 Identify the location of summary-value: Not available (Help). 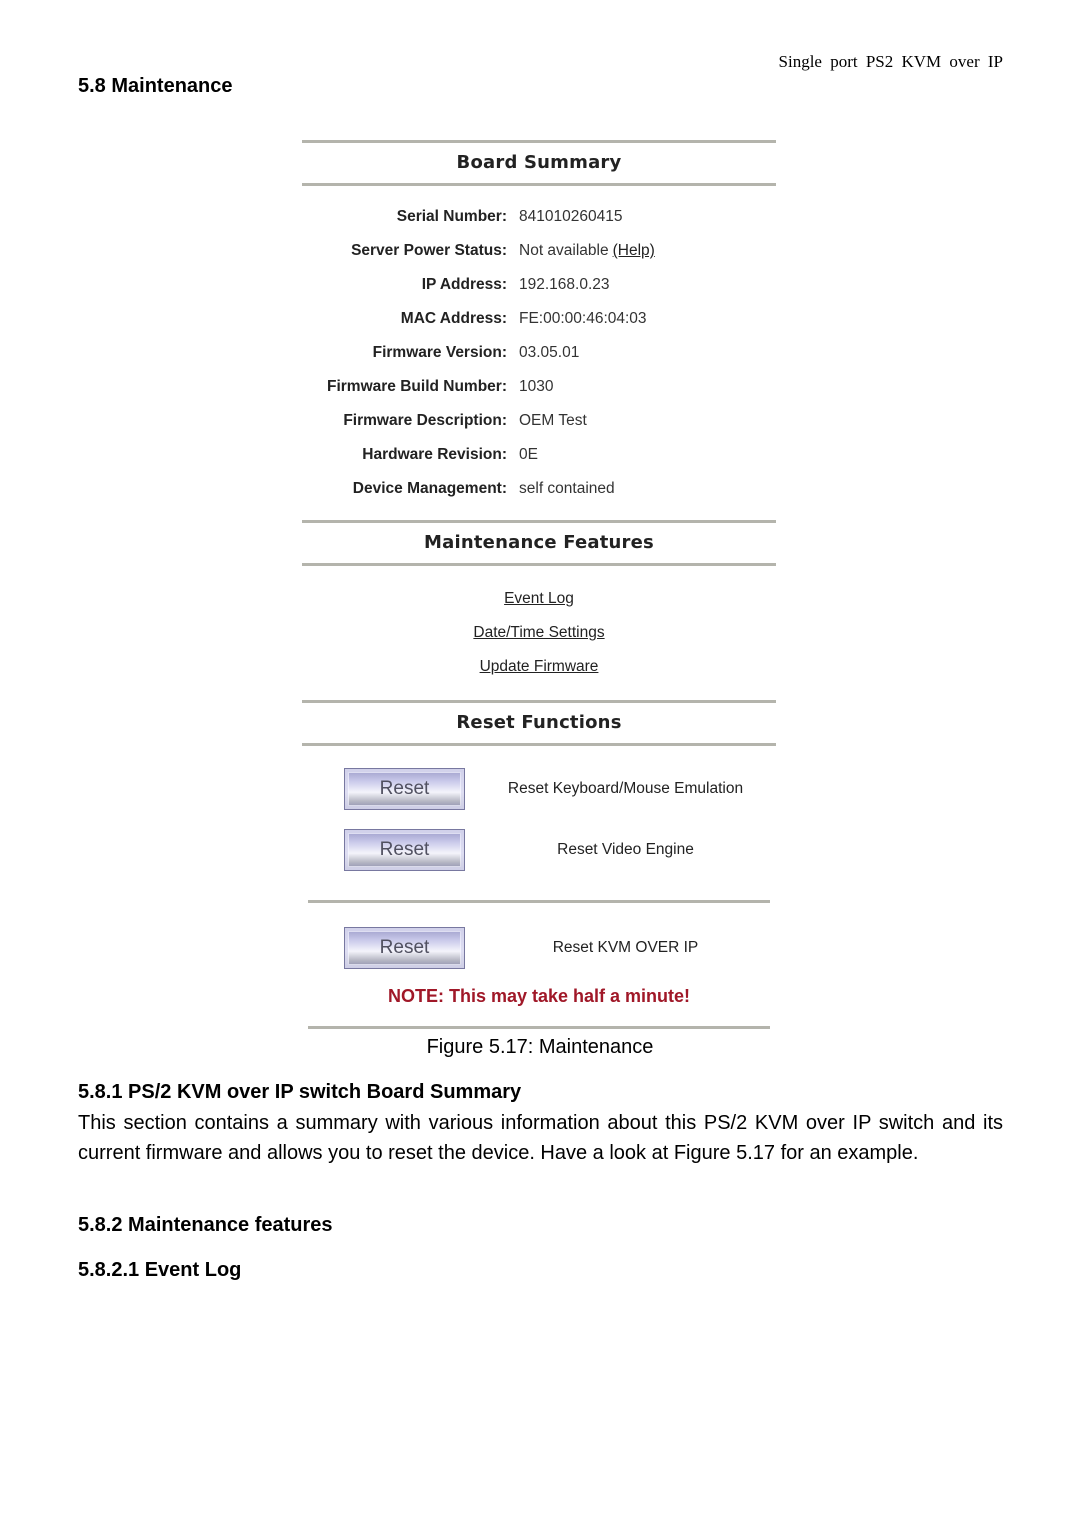
(581, 251).